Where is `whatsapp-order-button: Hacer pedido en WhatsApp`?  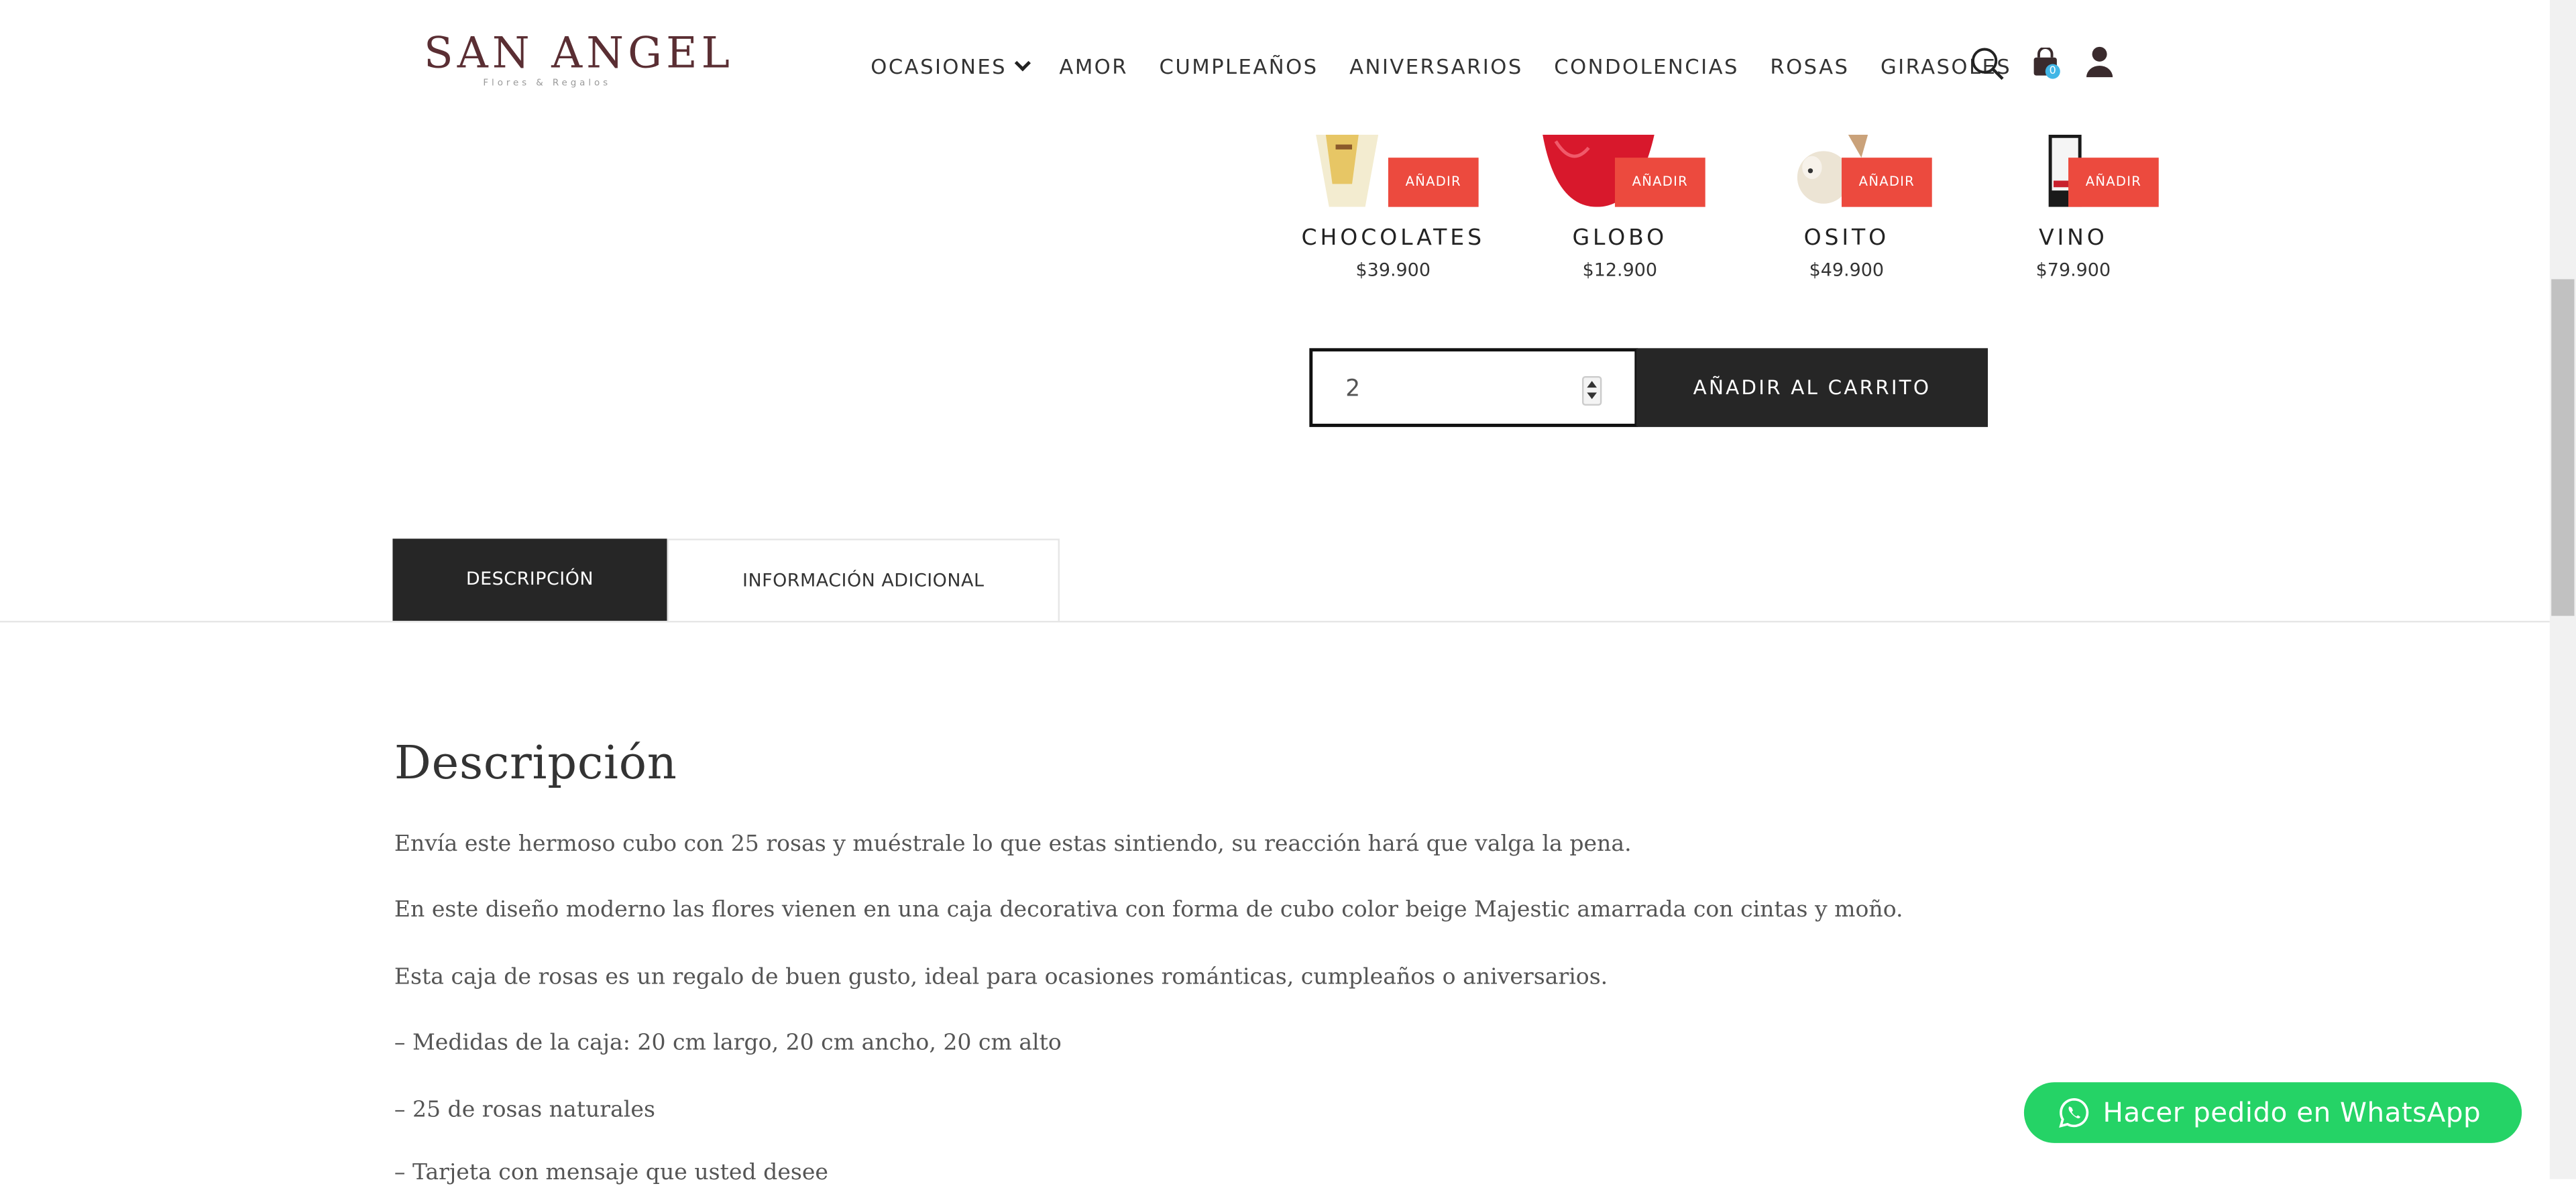 whatsapp-order-button: Hacer pedido en WhatsApp is located at coordinates (2272, 1112).